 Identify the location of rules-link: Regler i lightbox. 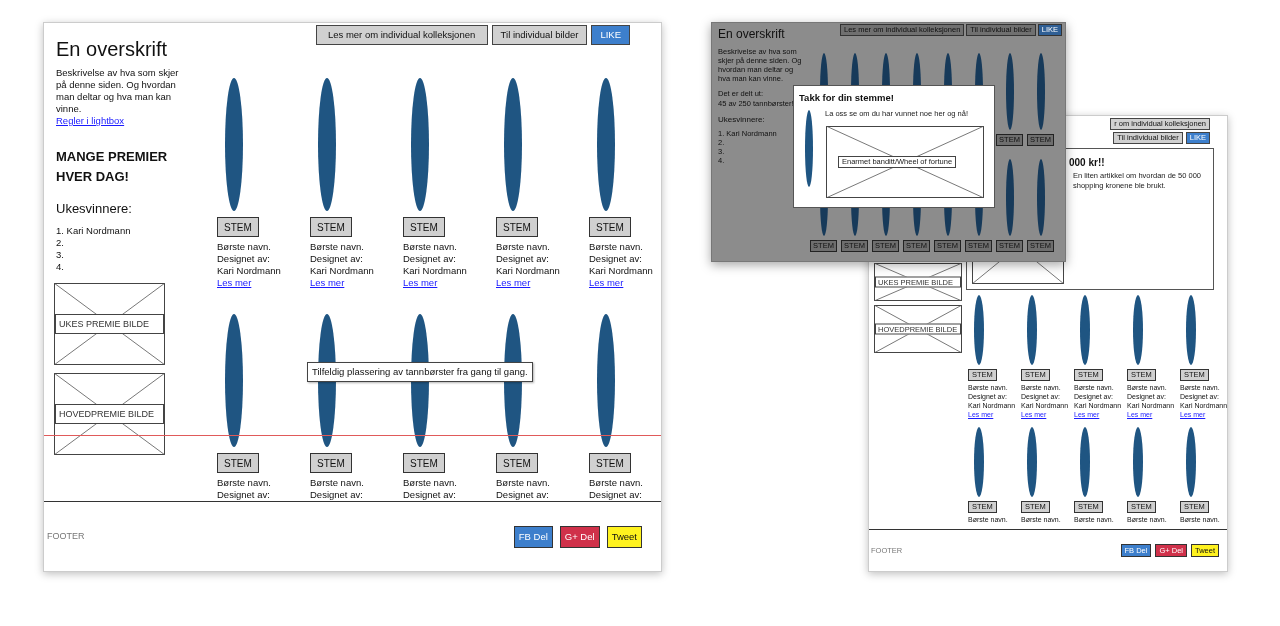
(90, 121).